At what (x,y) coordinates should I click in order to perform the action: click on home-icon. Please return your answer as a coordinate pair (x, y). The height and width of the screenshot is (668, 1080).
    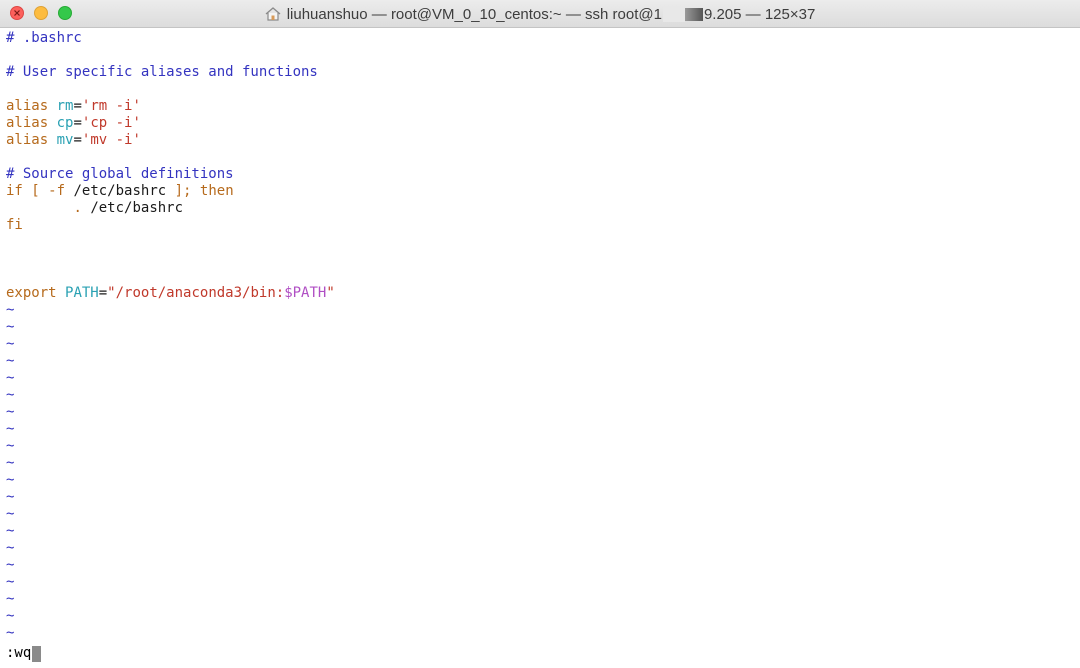
    Looking at the image, I should click on (273, 14).